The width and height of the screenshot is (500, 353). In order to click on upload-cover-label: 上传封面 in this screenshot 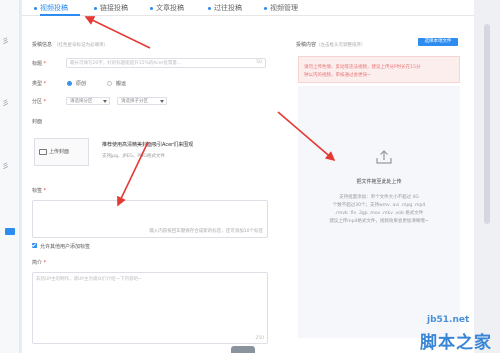, I will do `click(59, 152)`.